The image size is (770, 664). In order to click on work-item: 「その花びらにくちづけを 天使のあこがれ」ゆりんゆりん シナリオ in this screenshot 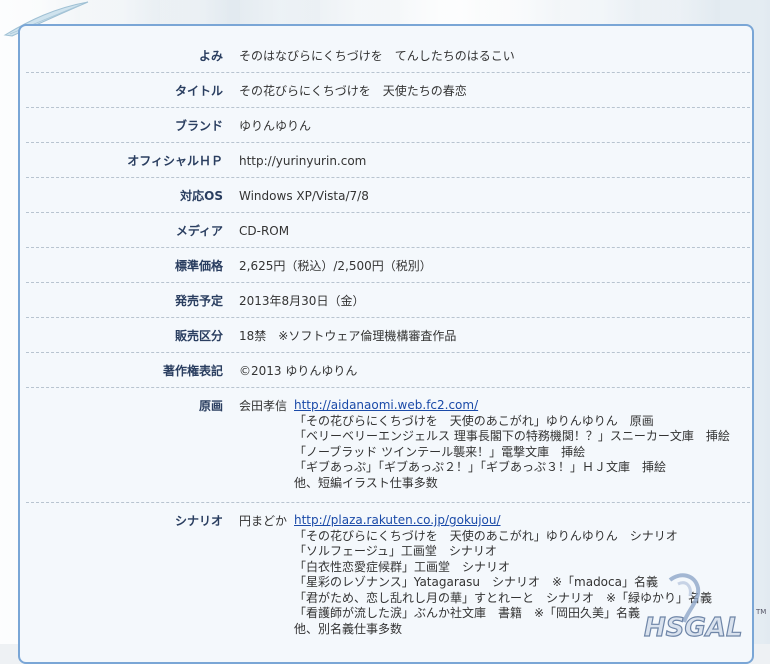, I will do `click(486, 535)`.